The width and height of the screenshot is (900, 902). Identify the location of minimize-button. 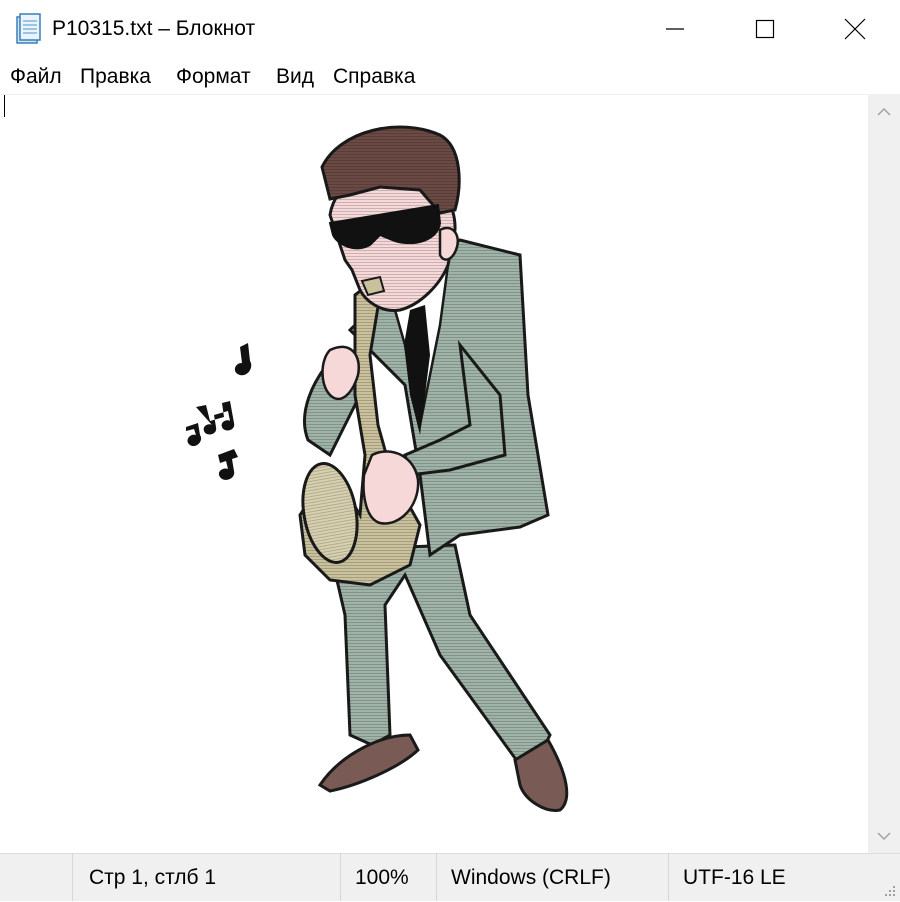
(675, 29).